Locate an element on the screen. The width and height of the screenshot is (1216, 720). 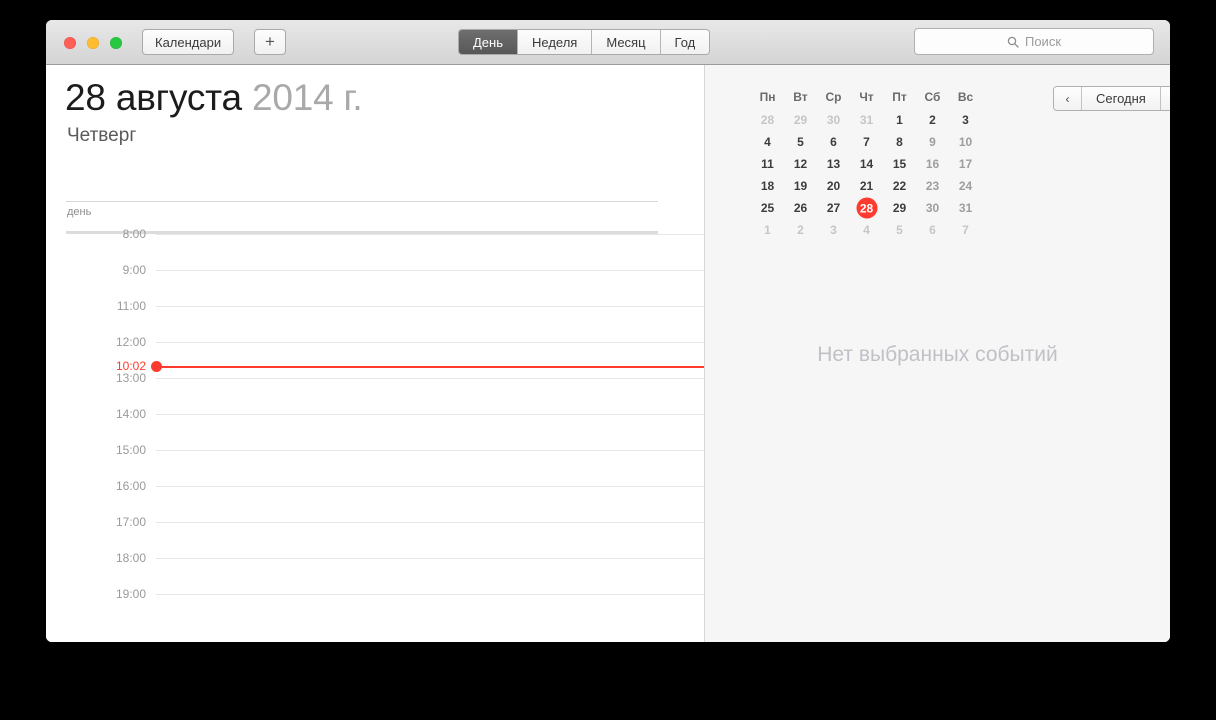
mini-calendar-day: 27 is located at coordinates (833, 208).